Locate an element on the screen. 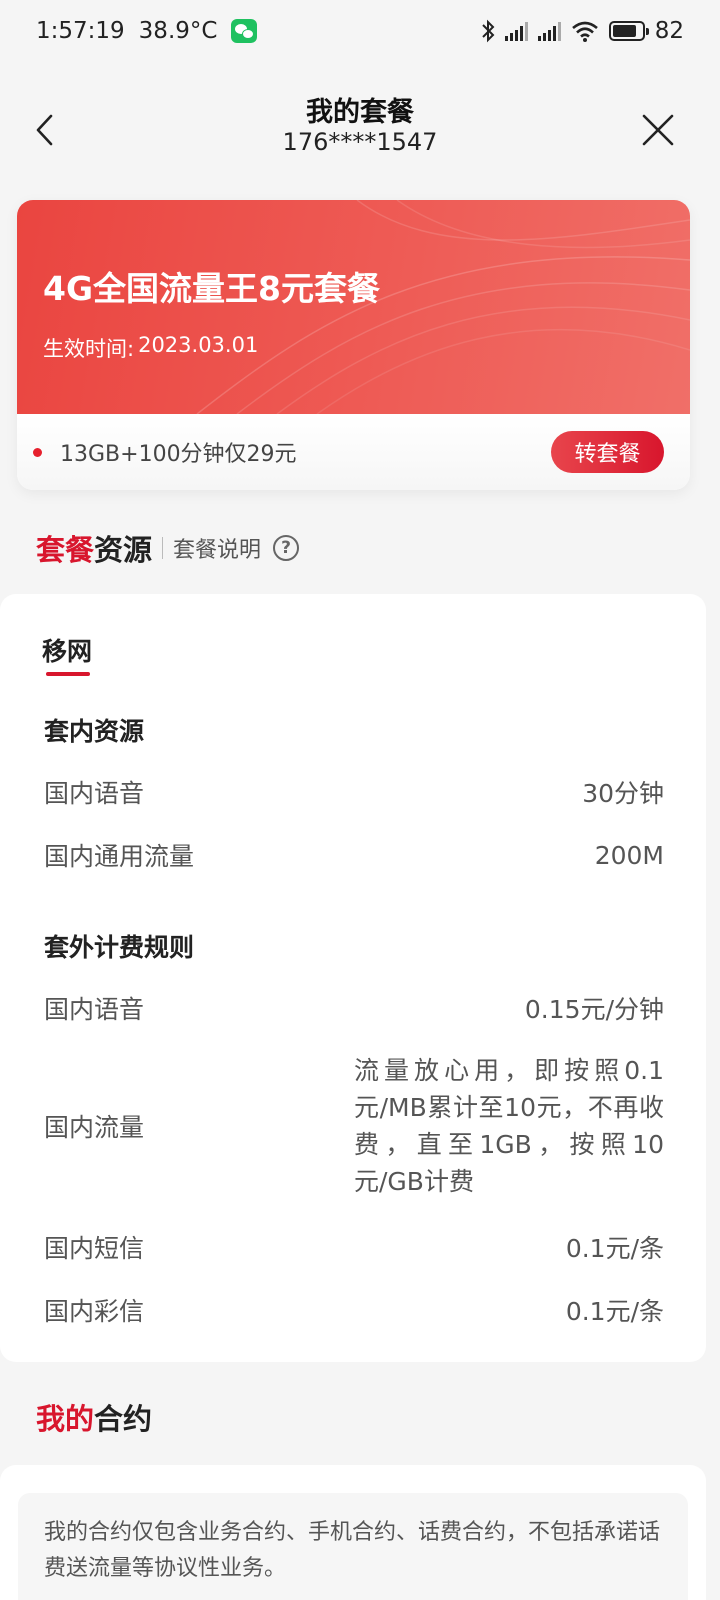 Image resolution: width=720 pixels, height=1600 pixels. promo-text: 13GB+100分钟仅29元 is located at coordinates (178, 454).